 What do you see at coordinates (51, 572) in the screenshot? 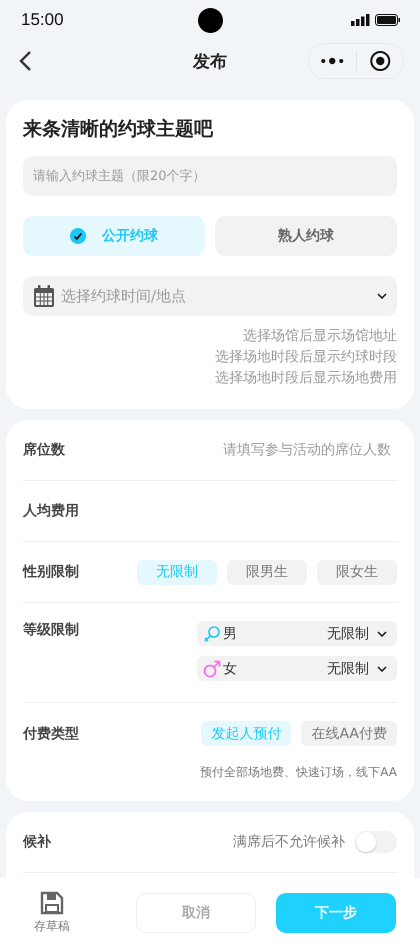
I see `field-label: 性别限制` at bounding box center [51, 572].